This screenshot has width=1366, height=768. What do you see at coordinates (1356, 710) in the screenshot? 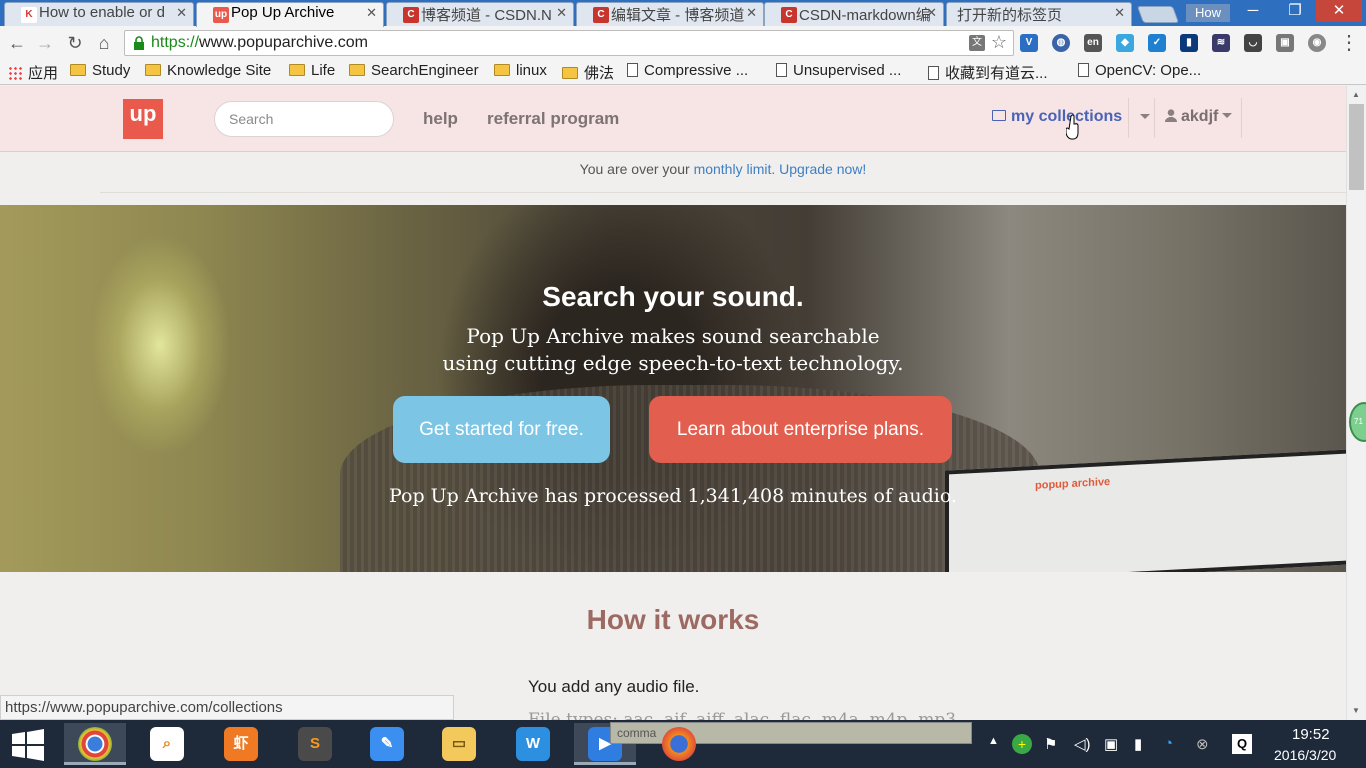
I see `scroll-down-arrow-icon: ▼` at bounding box center [1356, 710].